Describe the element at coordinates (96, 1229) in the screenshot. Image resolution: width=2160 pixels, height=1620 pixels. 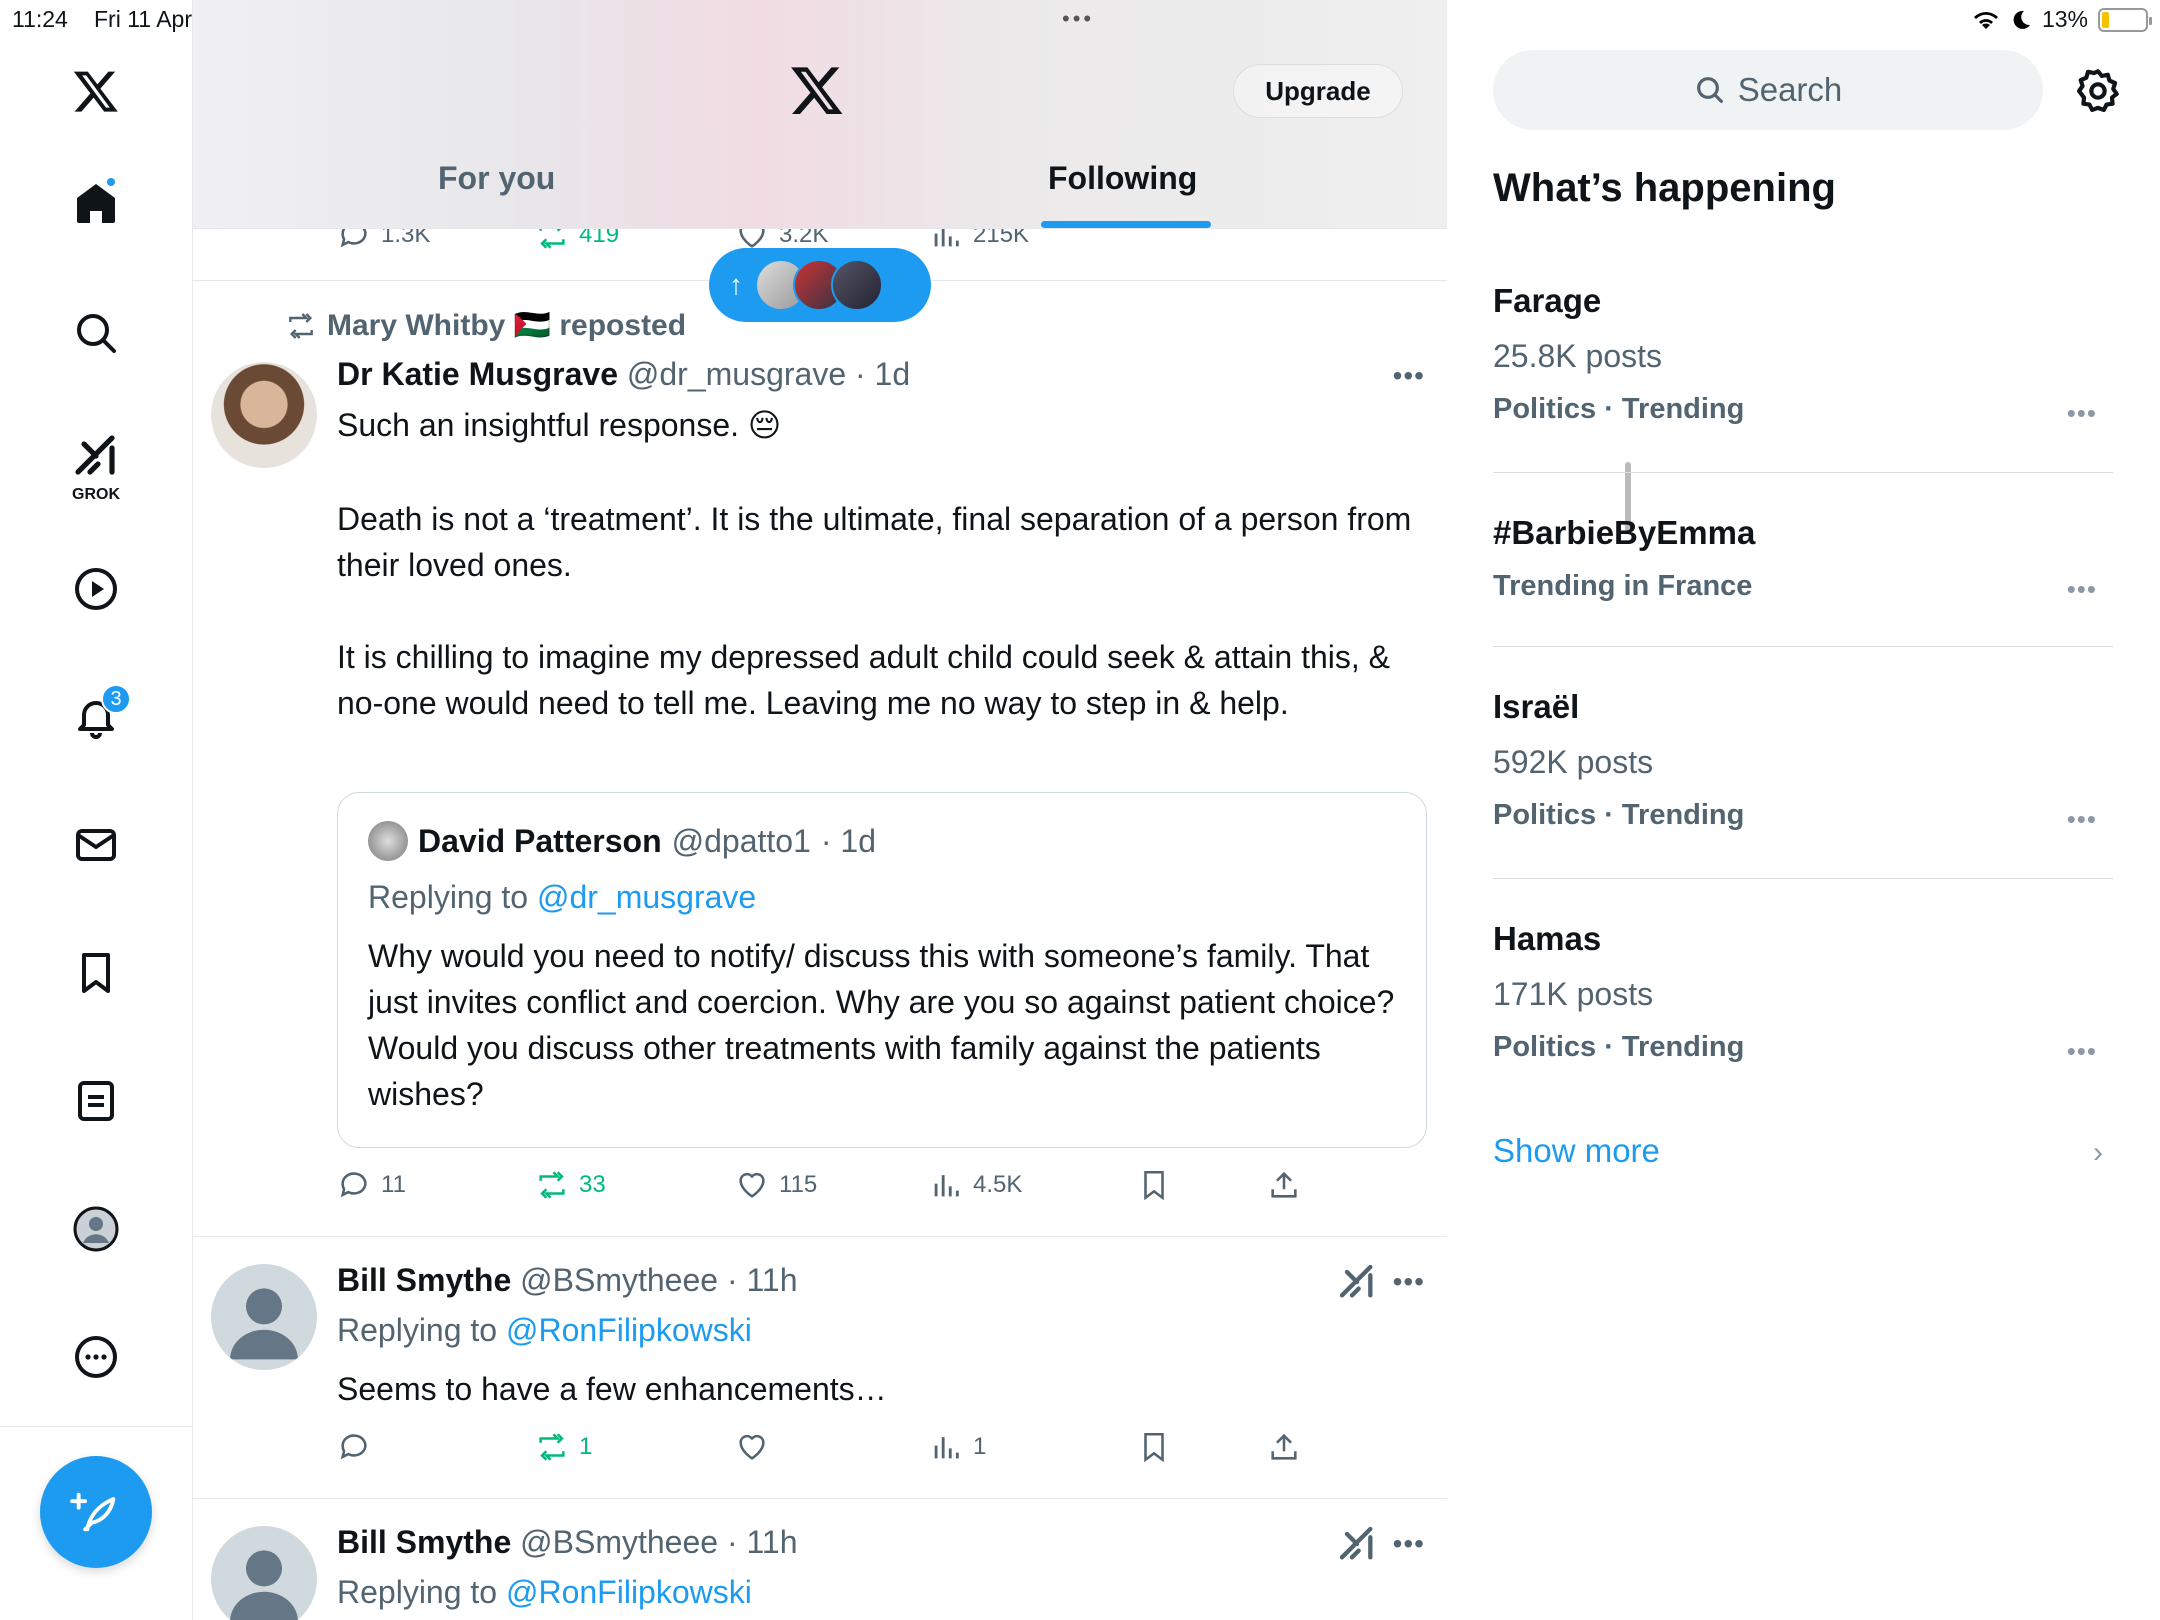
I see `nav-profile` at that location.